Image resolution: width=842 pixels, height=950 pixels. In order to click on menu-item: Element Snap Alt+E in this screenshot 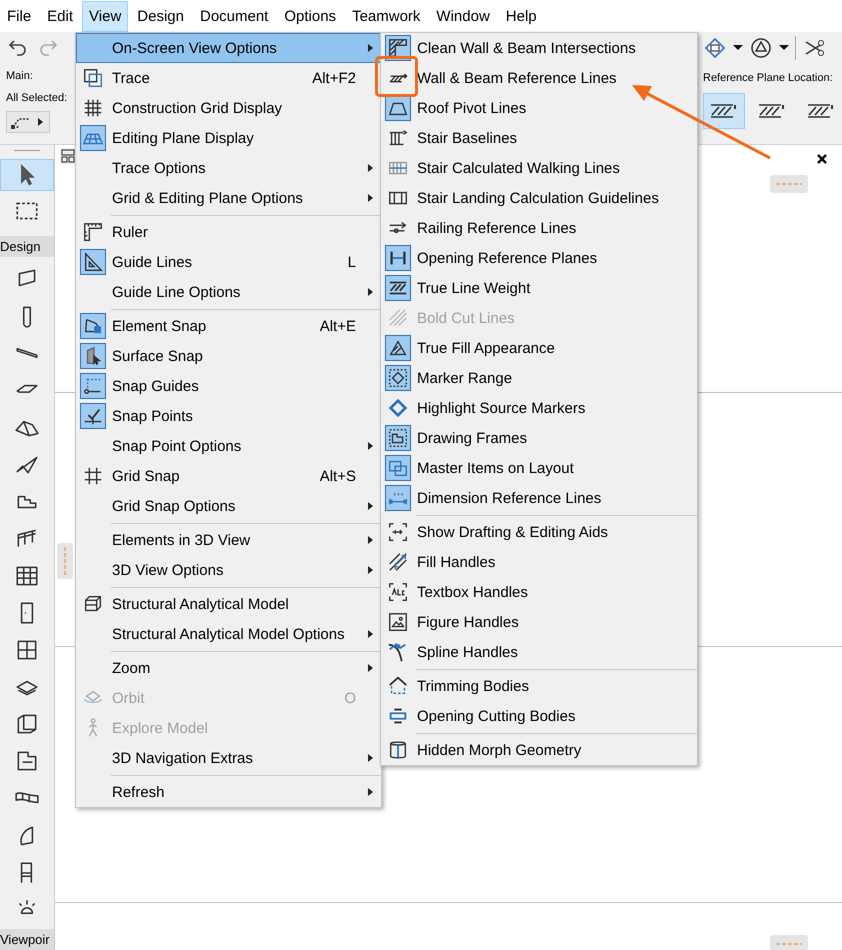, I will do `click(228, 326)`.